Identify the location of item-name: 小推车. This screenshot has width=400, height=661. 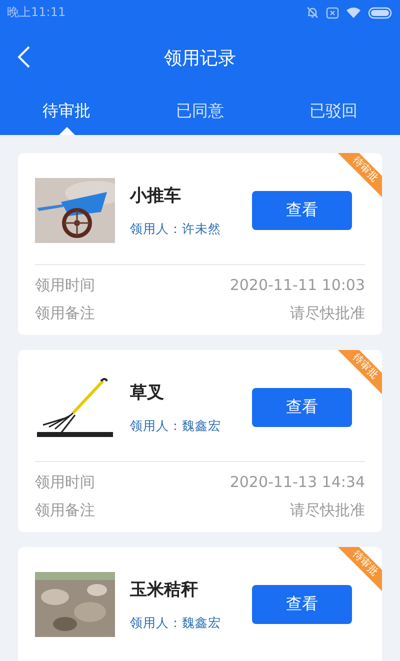
(156, 195).